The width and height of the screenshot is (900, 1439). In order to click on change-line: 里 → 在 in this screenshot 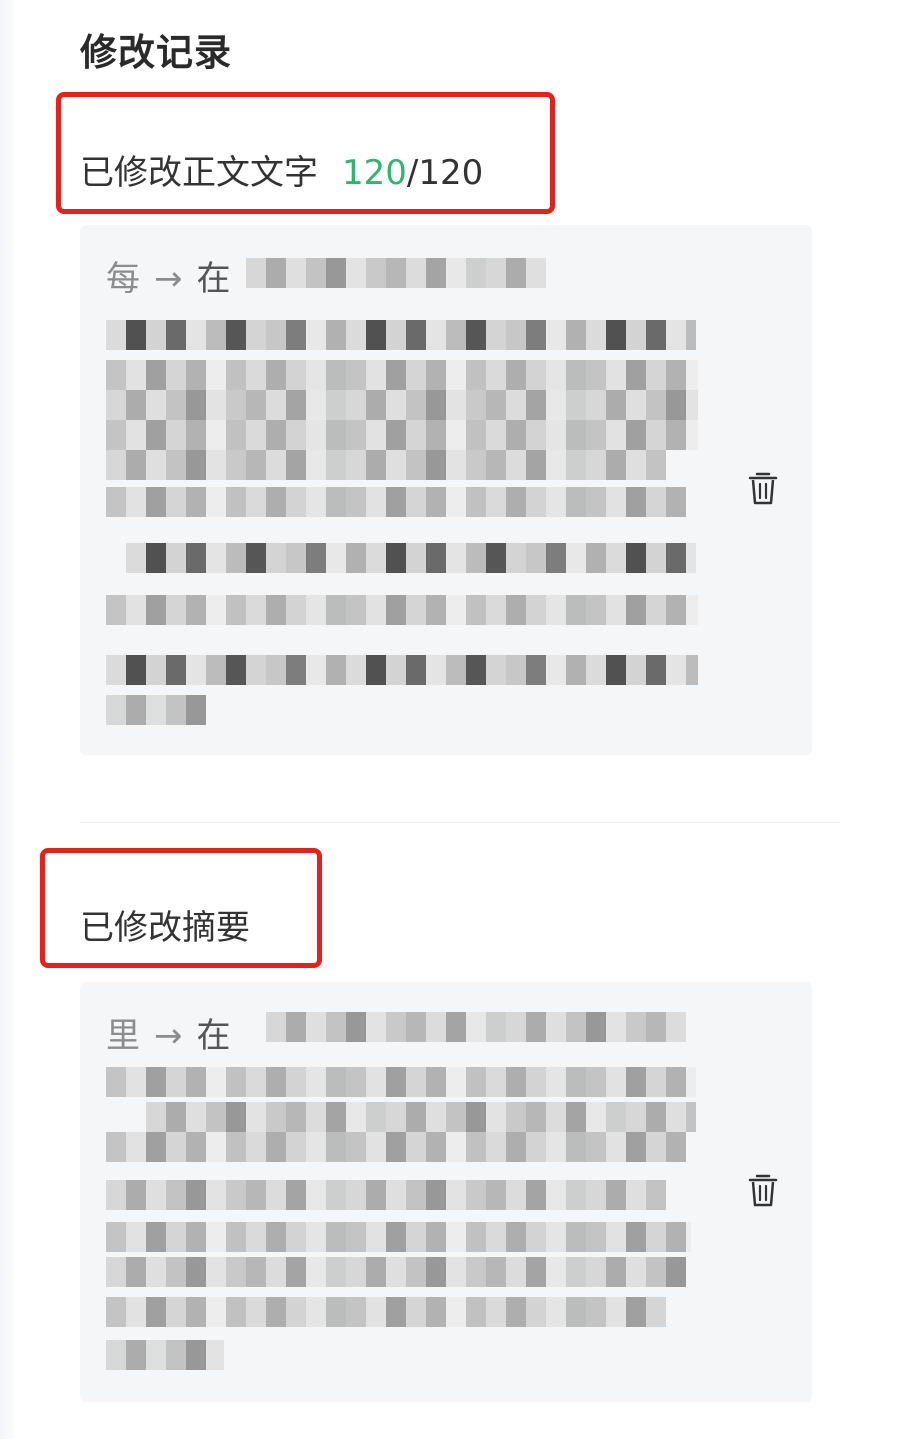, I will do `click(168, 1032)`.